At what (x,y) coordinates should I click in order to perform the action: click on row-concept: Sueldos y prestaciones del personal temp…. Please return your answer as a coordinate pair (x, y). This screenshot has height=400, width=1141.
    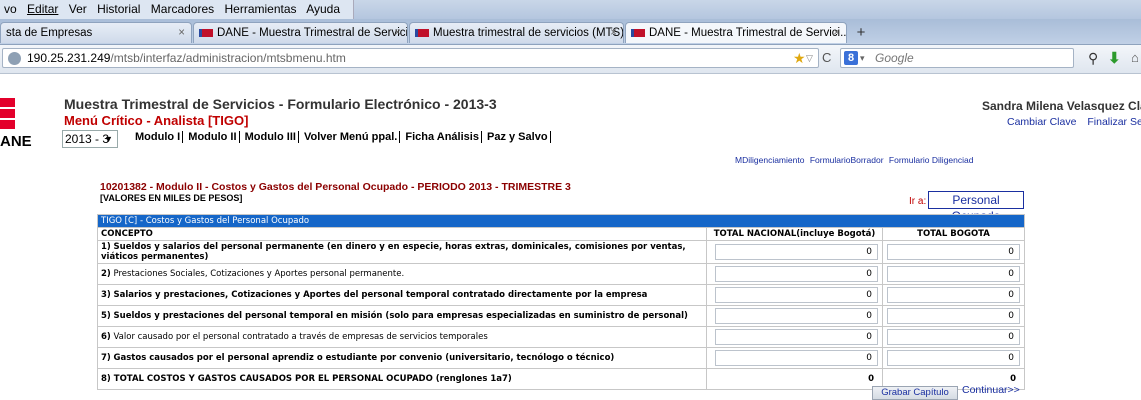
    Looking at the image, I should click on (400, 316).